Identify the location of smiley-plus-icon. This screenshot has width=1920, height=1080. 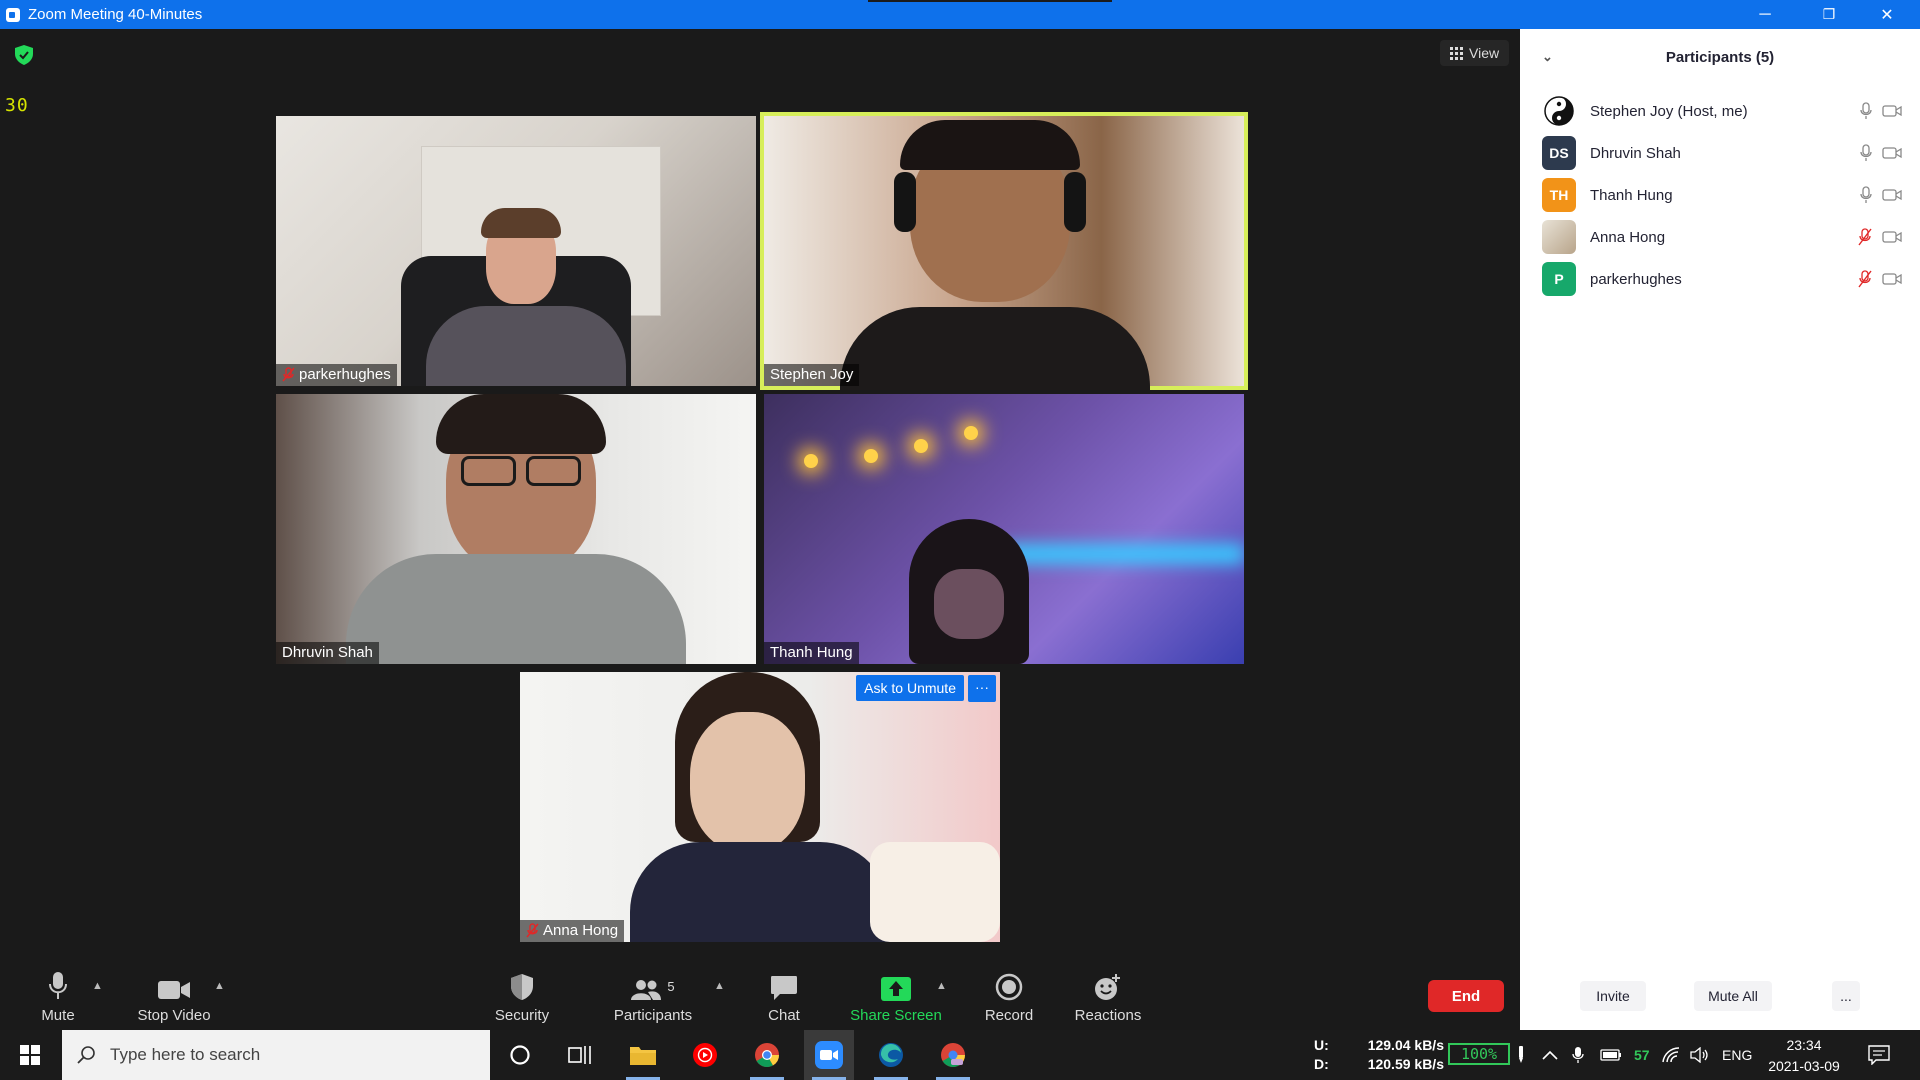
(1107, 987).